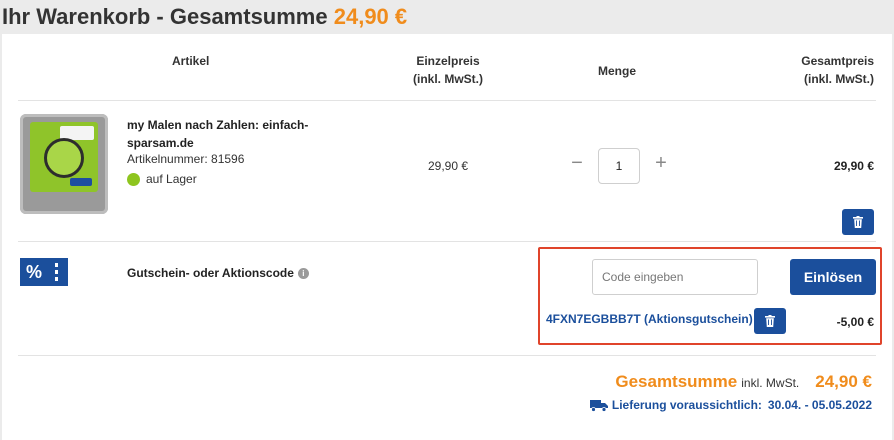  Describe the element at coordinates (770, 383) in the screenshot. I see `vat-note: inkl. MwSt.` at that location.